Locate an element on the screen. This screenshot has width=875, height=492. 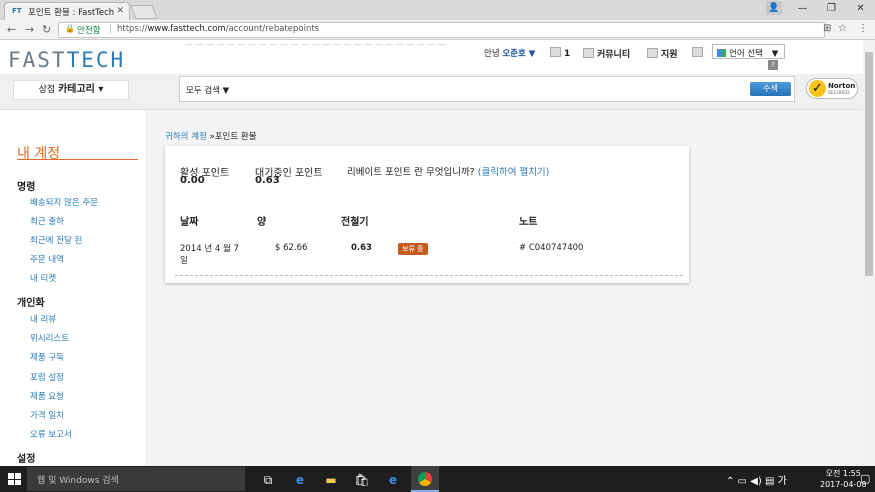
help-question-icon: ? is located at coordinates (773, 65).